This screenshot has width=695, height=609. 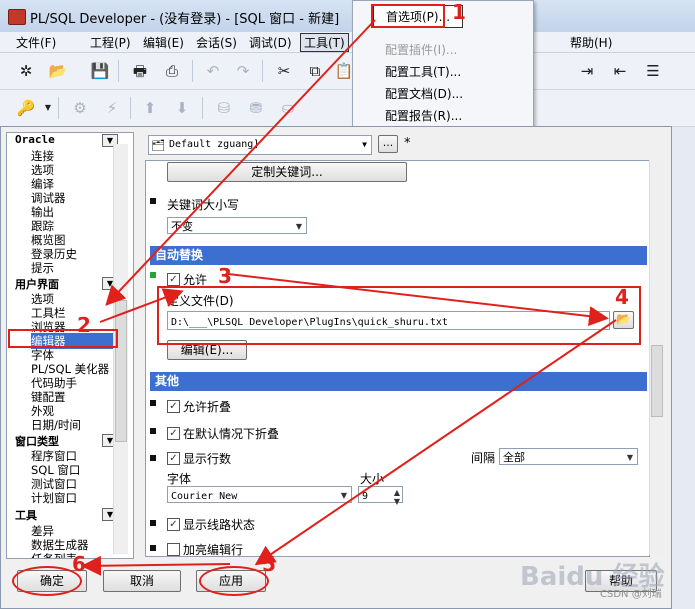 I want to click on step-number-5: 5, so click(x=269, y=564).